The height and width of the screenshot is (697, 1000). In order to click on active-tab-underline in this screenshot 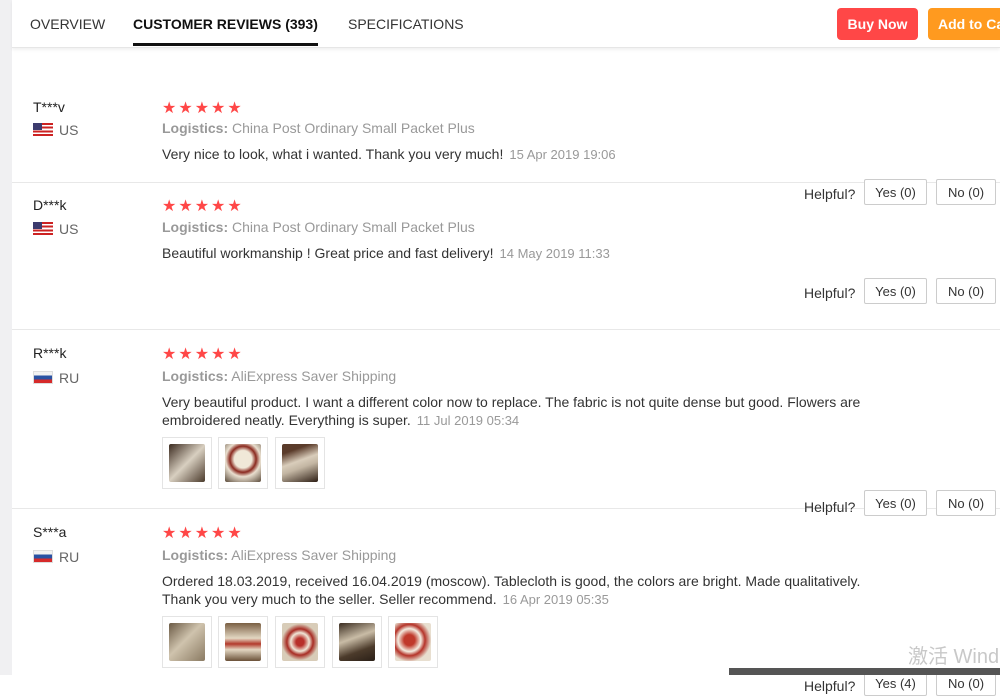, I will do `click(225, 44)`.